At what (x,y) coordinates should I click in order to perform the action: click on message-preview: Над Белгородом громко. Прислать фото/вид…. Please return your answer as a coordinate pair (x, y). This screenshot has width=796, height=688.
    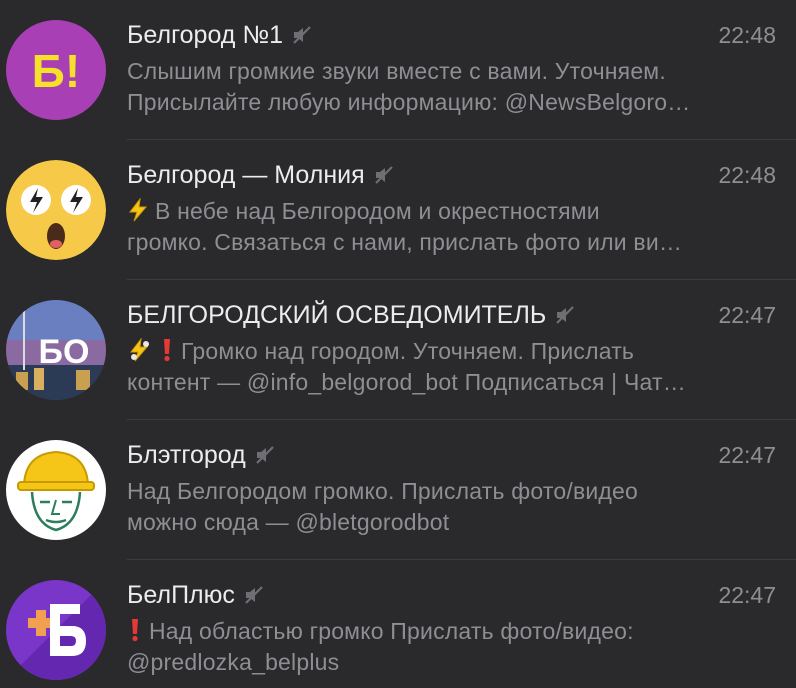
    Looking at the image, I should click on (451, 507).